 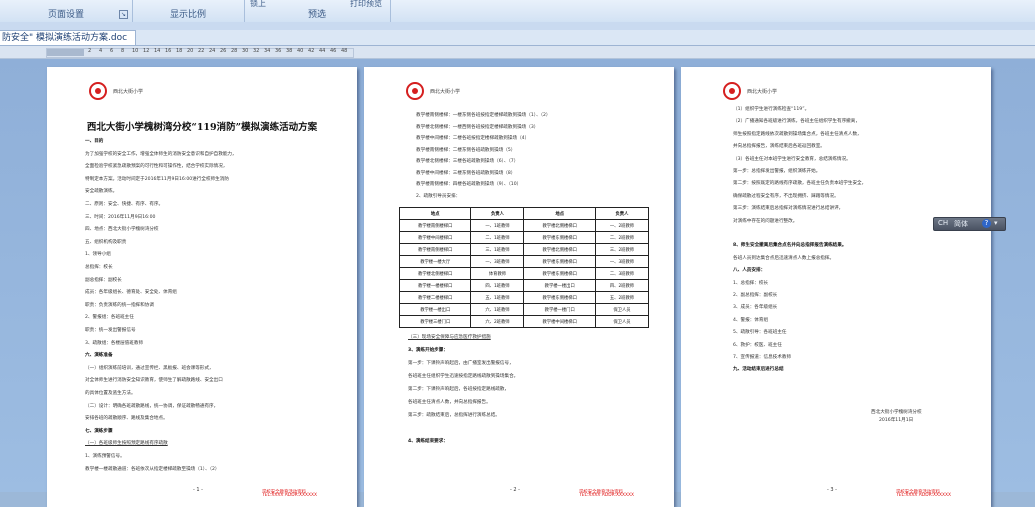 What do you see at coordinates (497, 237) in the screenshot?
I see `table-cell: 二、1班教师` at bounding box center [497, 237].